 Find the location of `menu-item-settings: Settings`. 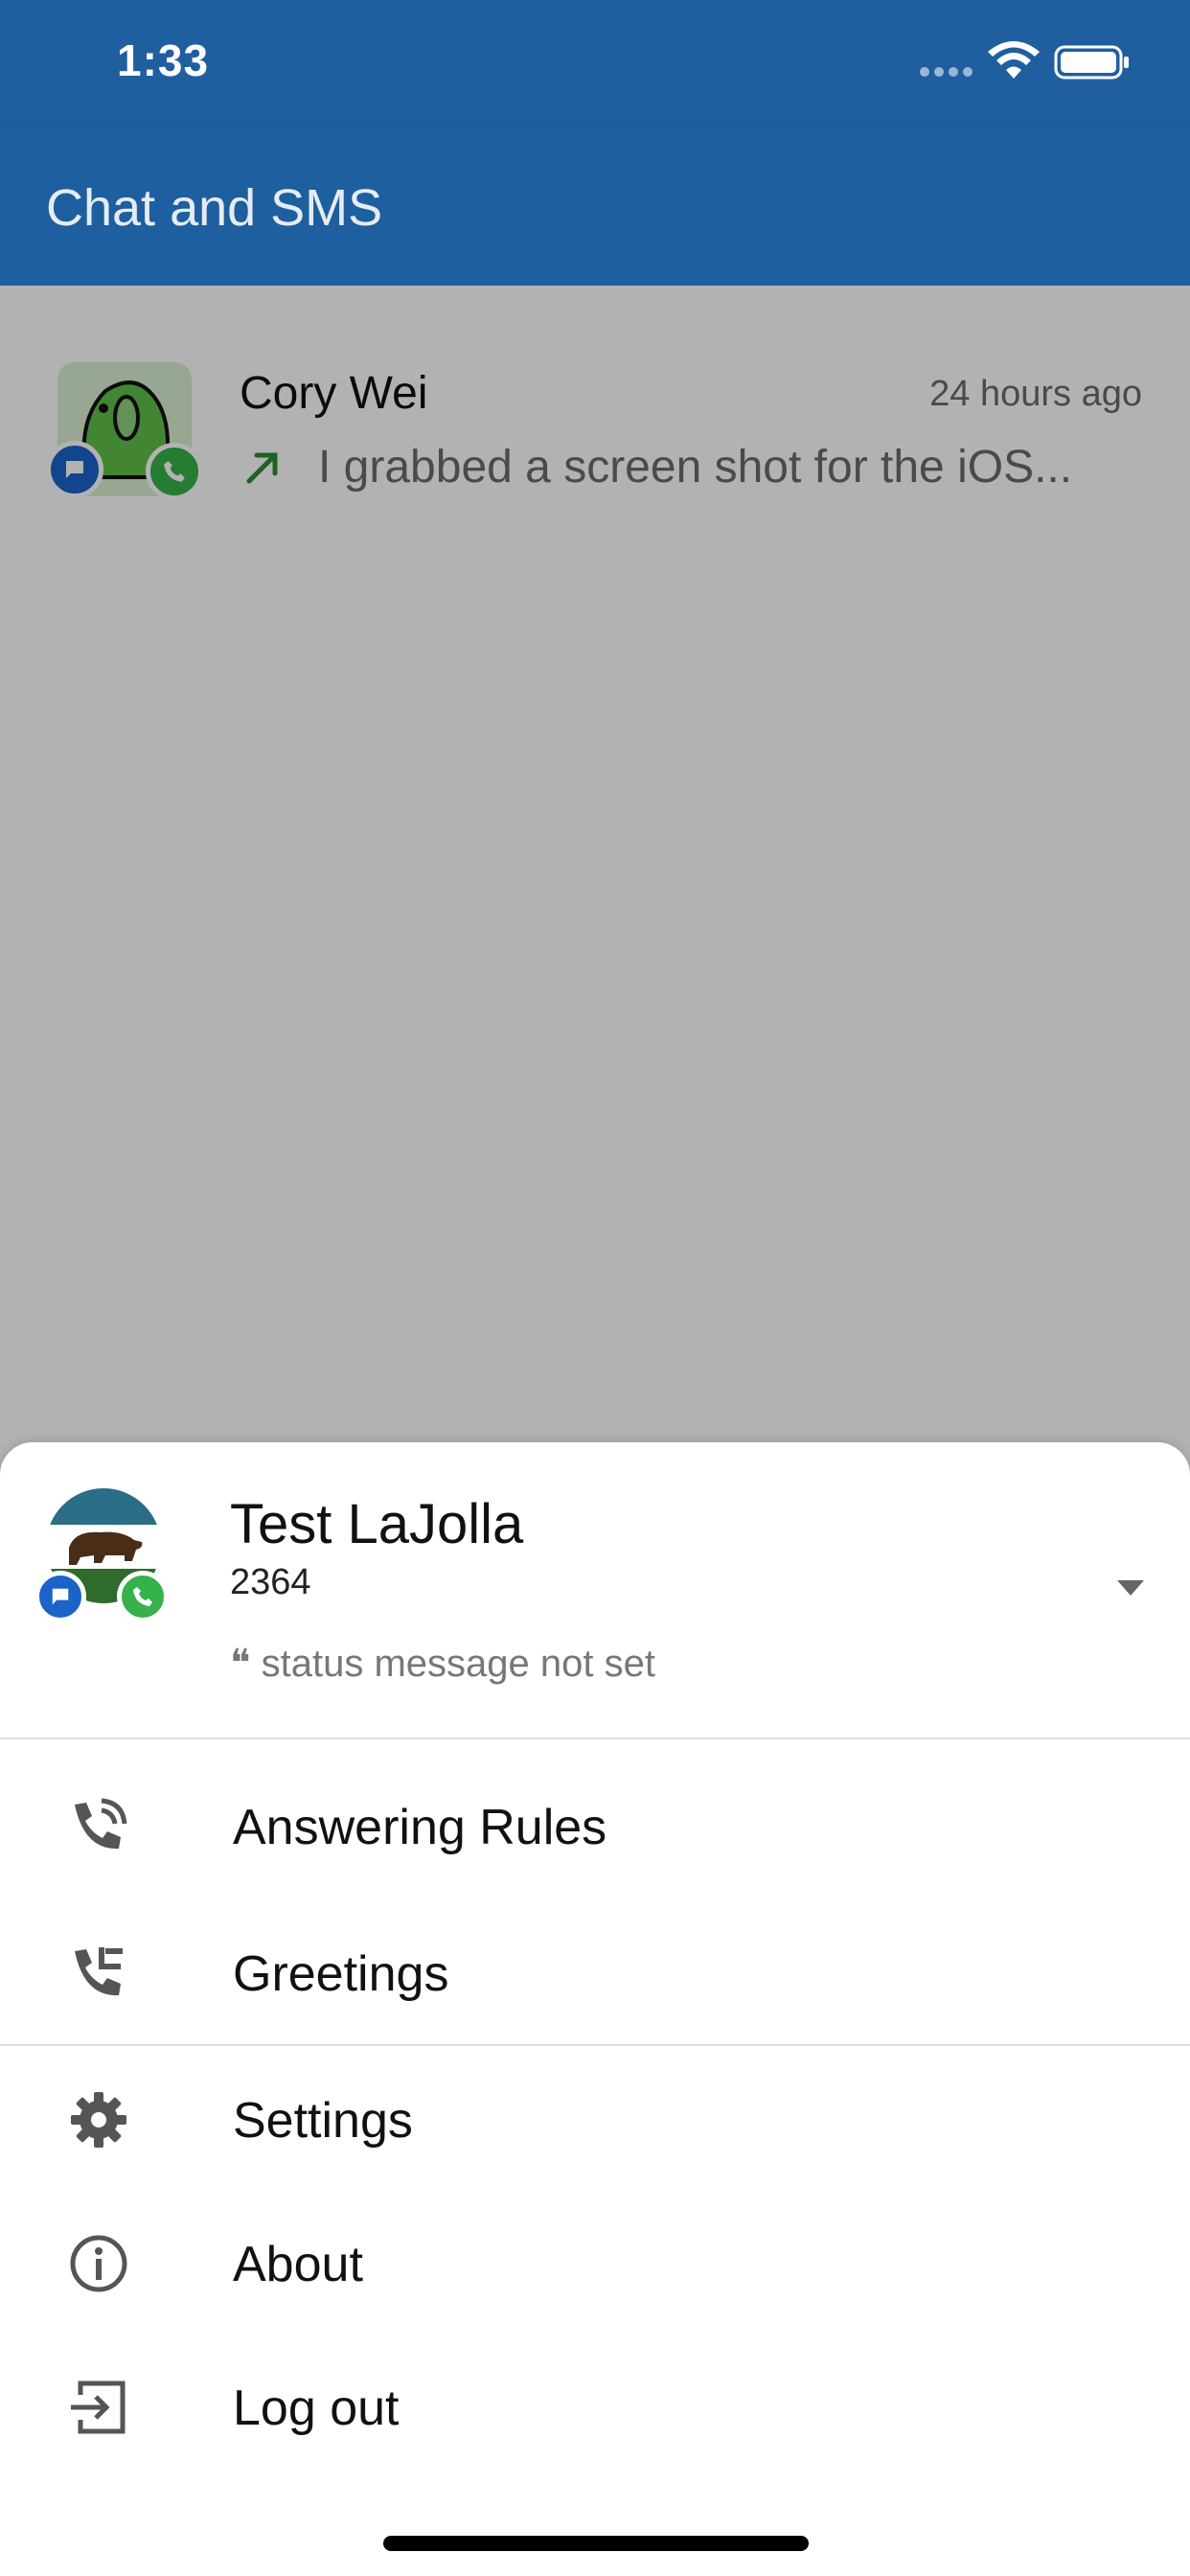

menu-item-settings: Settings is located at coordinates (595, 2118).